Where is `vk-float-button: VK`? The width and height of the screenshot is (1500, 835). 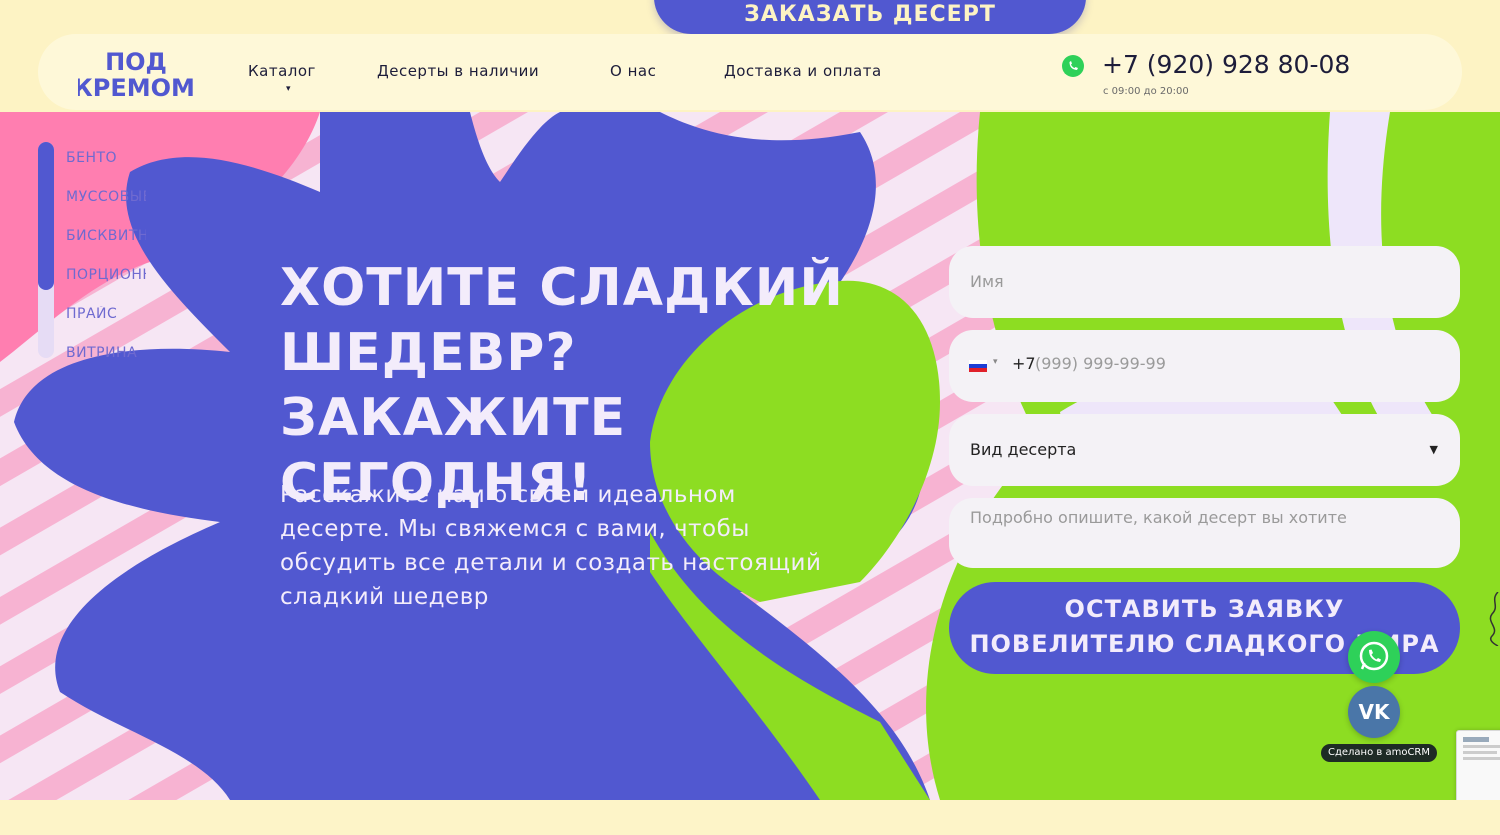 vk-float-button: VK is located at coordinates (1374, 712).